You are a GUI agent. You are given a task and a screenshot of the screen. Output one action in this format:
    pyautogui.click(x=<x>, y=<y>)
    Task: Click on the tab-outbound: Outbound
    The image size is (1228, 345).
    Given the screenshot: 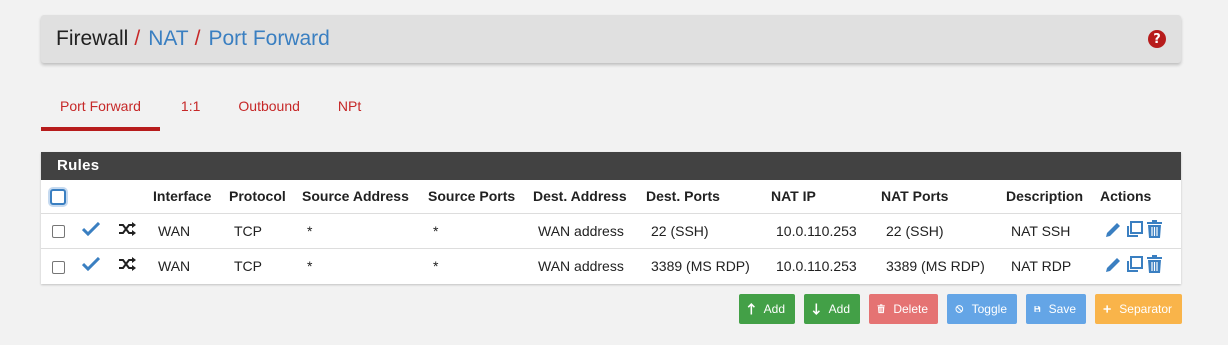 What is the action you would take?
    pyautogui.click(x=269, y=109)
    